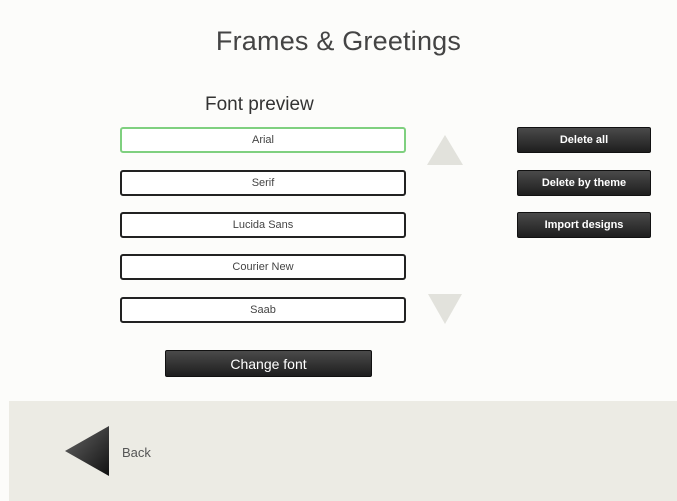 The height and width of the screenshot is (501, 677). Describe the element at coordinates (263, 267) in the screenshot. I see `font-option-courier-new: Courier New` at that location.